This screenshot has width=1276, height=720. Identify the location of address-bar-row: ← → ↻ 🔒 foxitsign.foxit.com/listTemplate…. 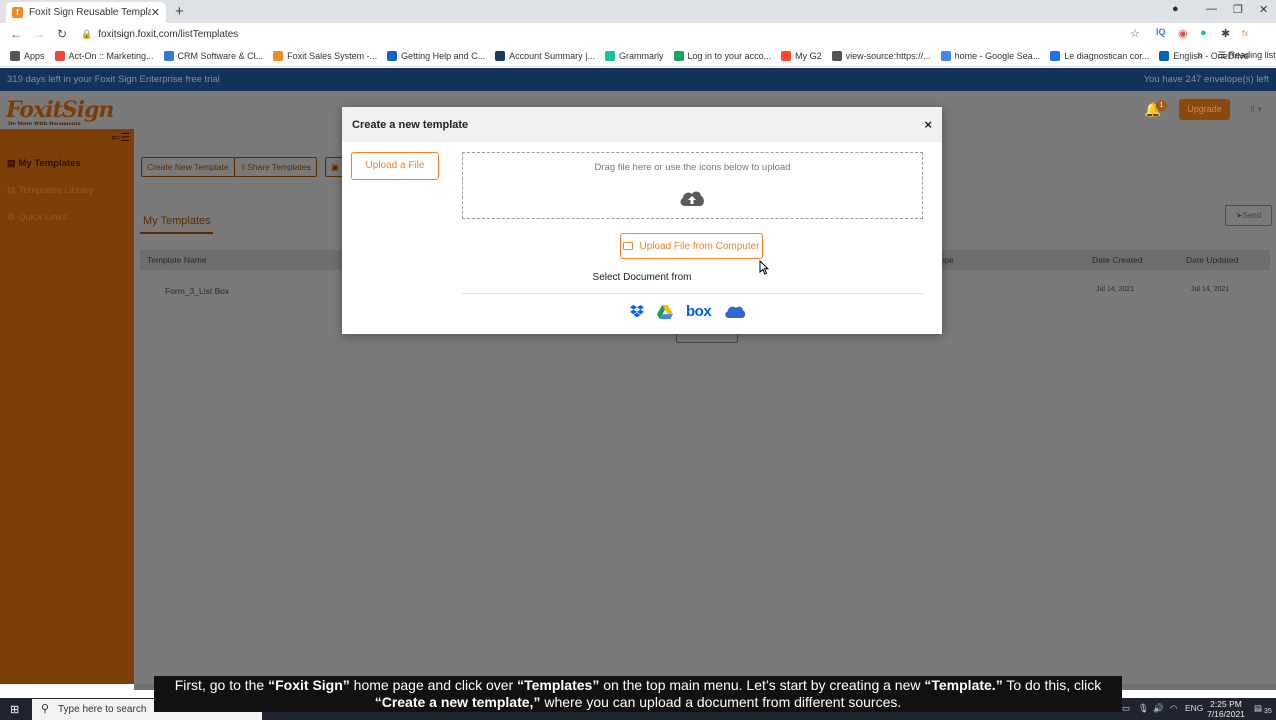
(638, 34).